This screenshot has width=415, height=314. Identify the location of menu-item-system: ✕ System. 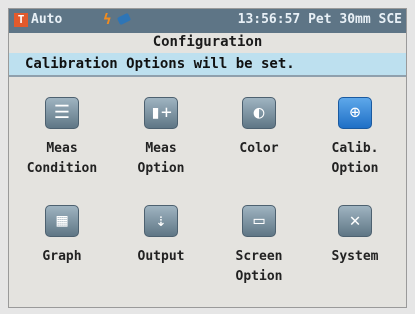
(355, 236).